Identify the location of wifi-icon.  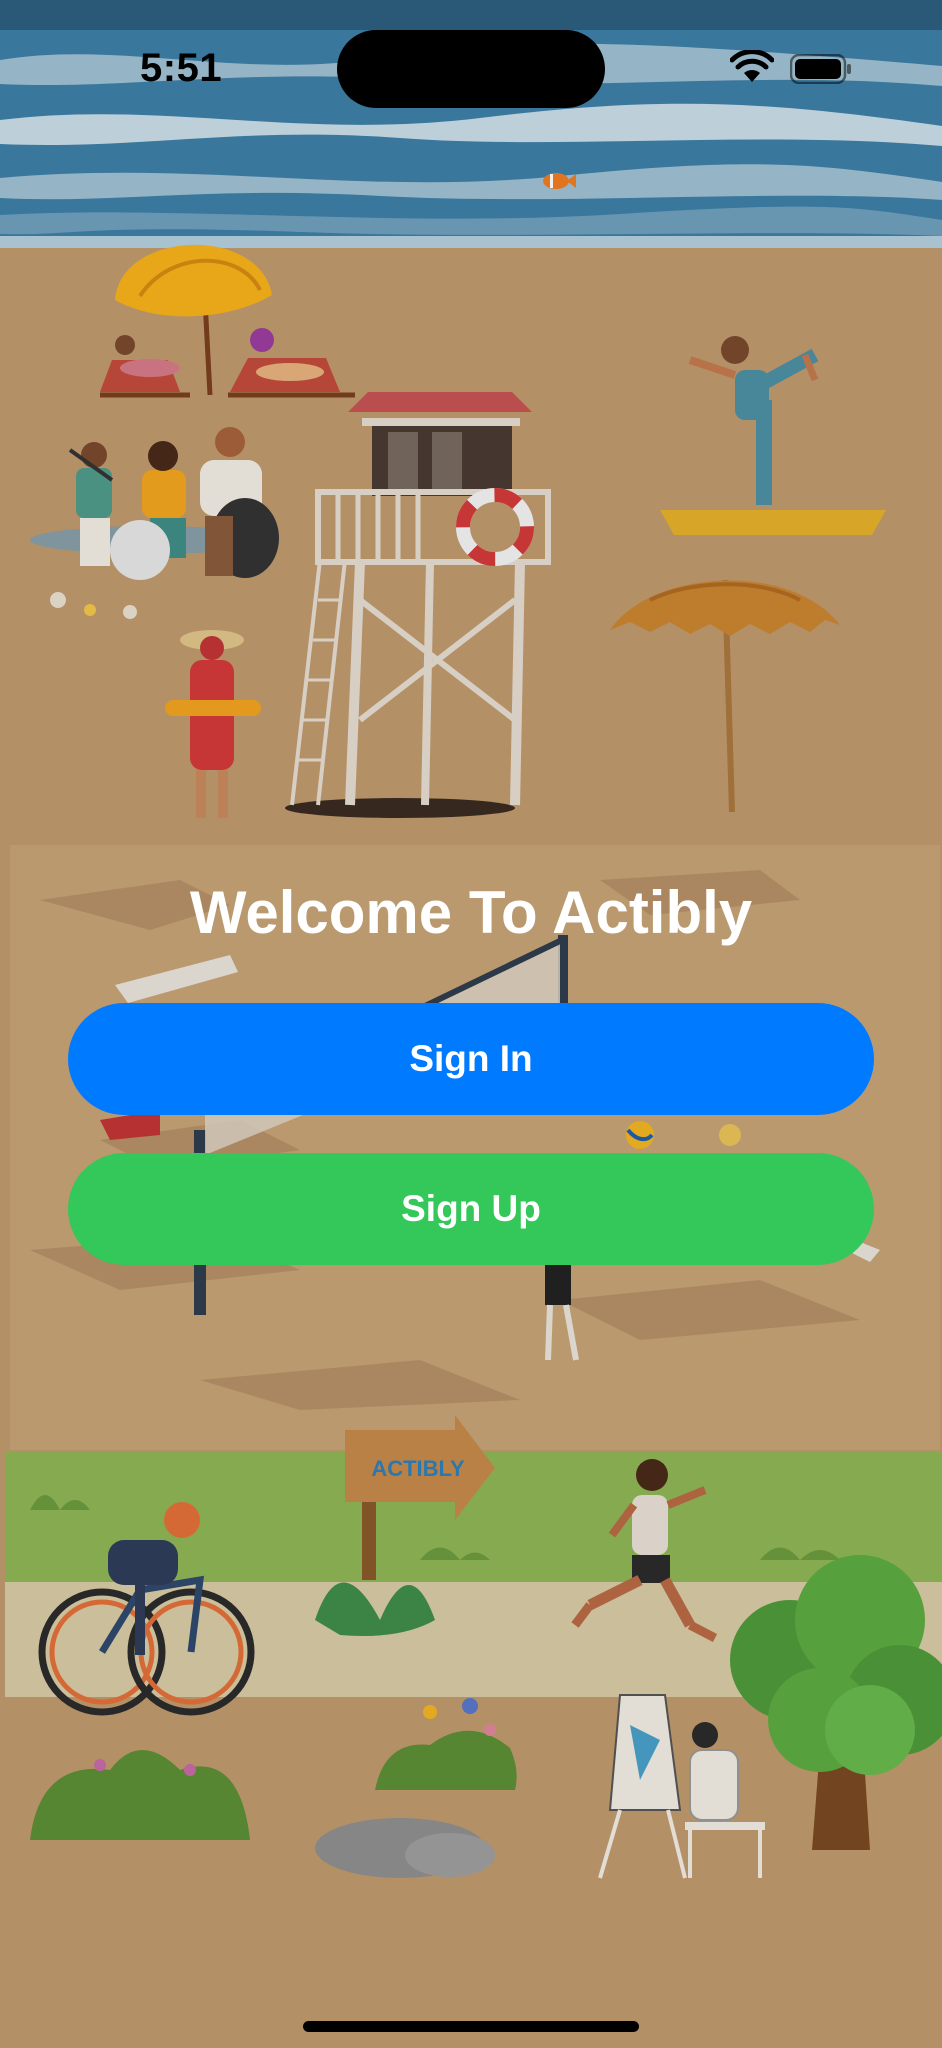
(752, 66).